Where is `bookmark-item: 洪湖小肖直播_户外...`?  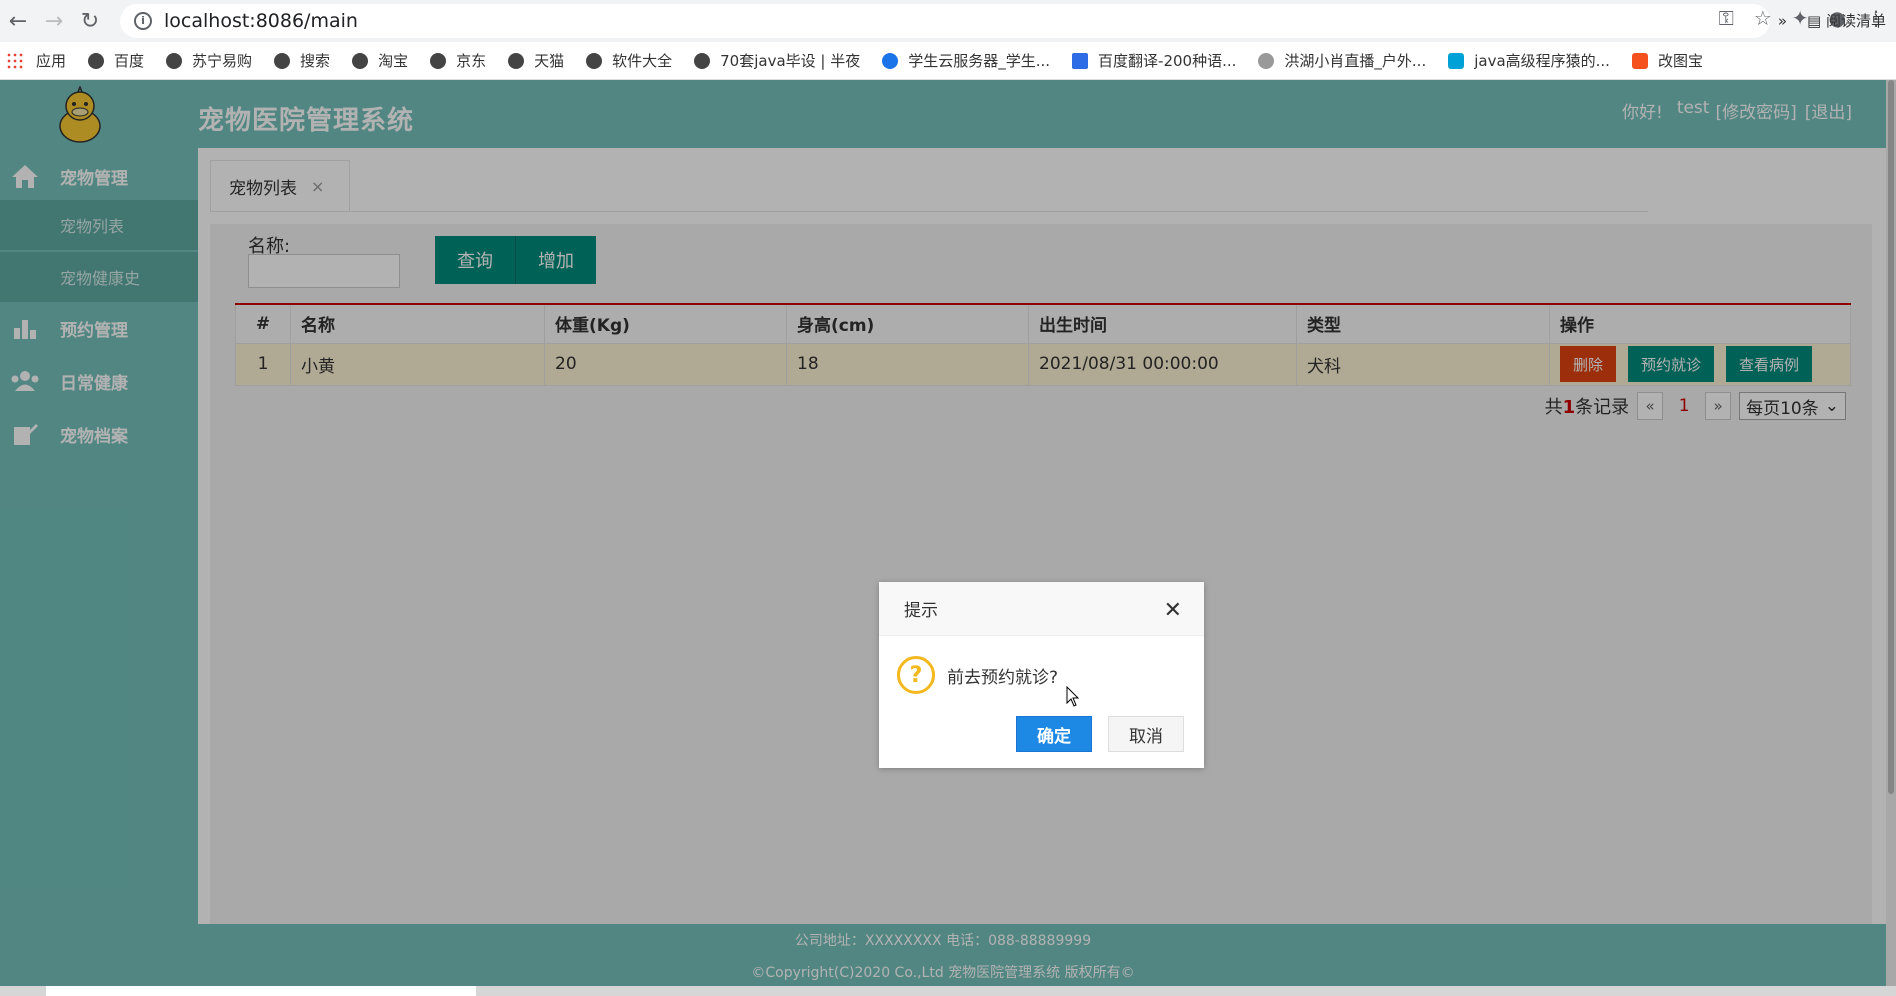
bookmark-item: 洪湖小肖直播_户外... is located at coordinates (1342, 60).